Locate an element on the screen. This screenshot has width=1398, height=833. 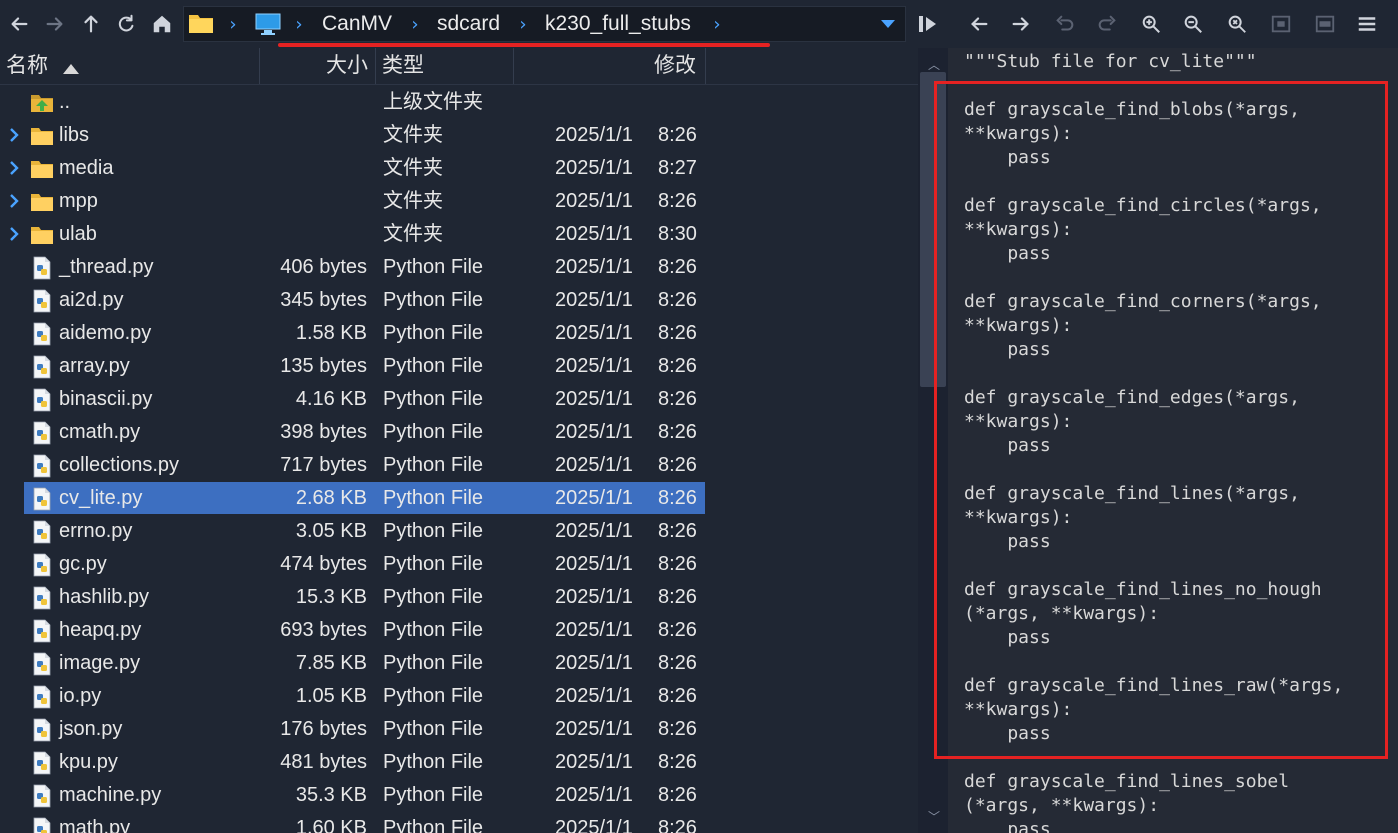
navigation-toolbar: › › CanMV › sdcard › k230_full_stubs › is located at coordinates (474, 24).